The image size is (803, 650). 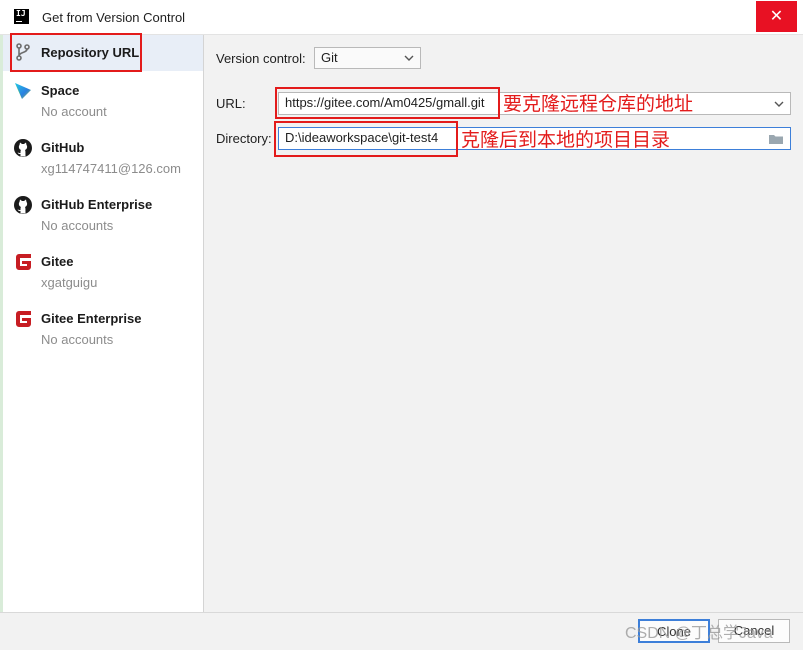 What do you see at coordinates (231, 103) in the screenshot?
I see `url-label: URL:` at bounding box center [231, 103].